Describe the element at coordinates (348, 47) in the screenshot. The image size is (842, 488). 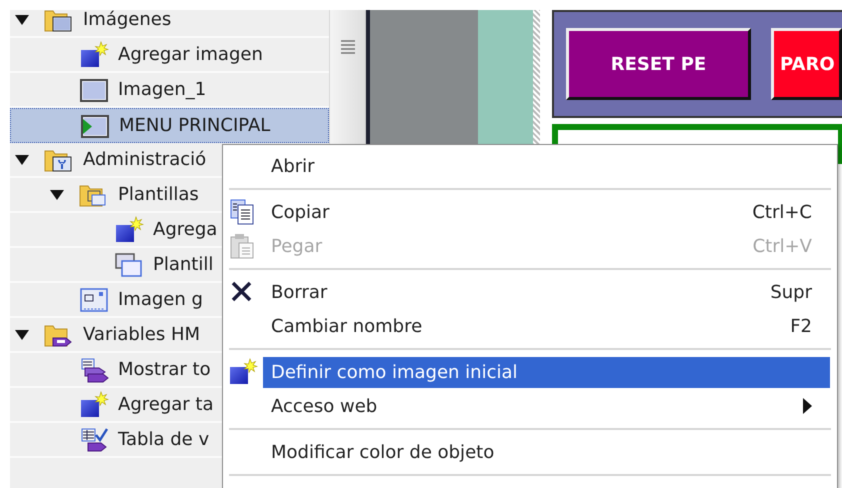
I see `grip-icon` at that location.